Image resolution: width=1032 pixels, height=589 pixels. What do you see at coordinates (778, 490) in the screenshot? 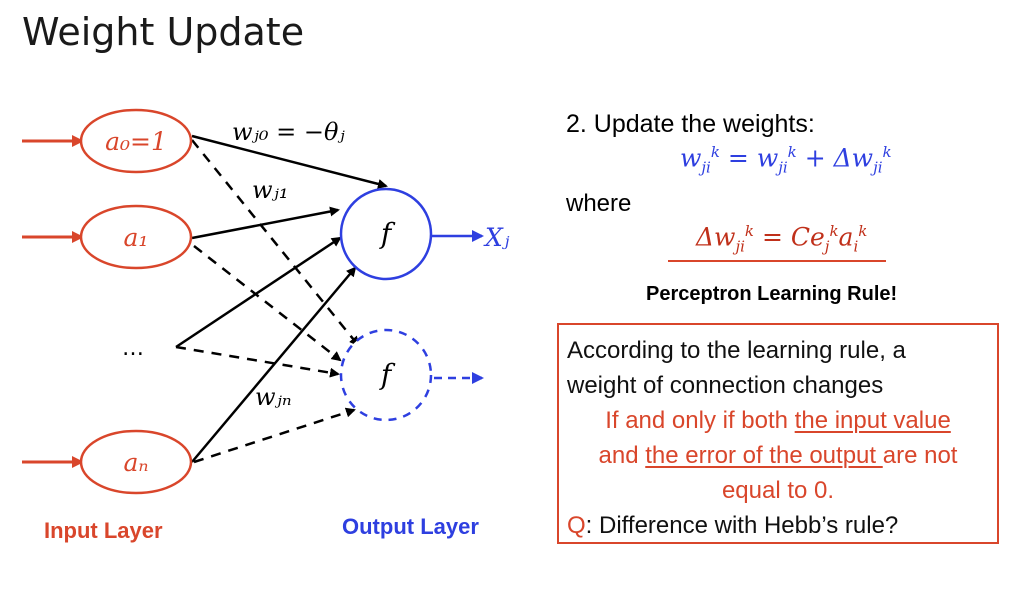
I see `box-line-5: equal to 0.` at bounding box center [778, 490].